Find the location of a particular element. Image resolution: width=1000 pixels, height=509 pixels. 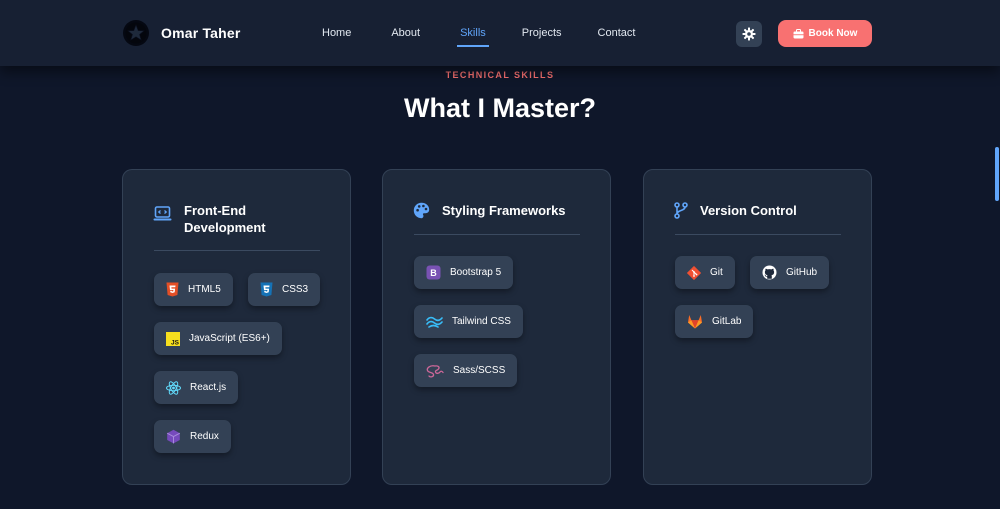

skill-chip-redux: Redux is located at coordinates (192, 436).